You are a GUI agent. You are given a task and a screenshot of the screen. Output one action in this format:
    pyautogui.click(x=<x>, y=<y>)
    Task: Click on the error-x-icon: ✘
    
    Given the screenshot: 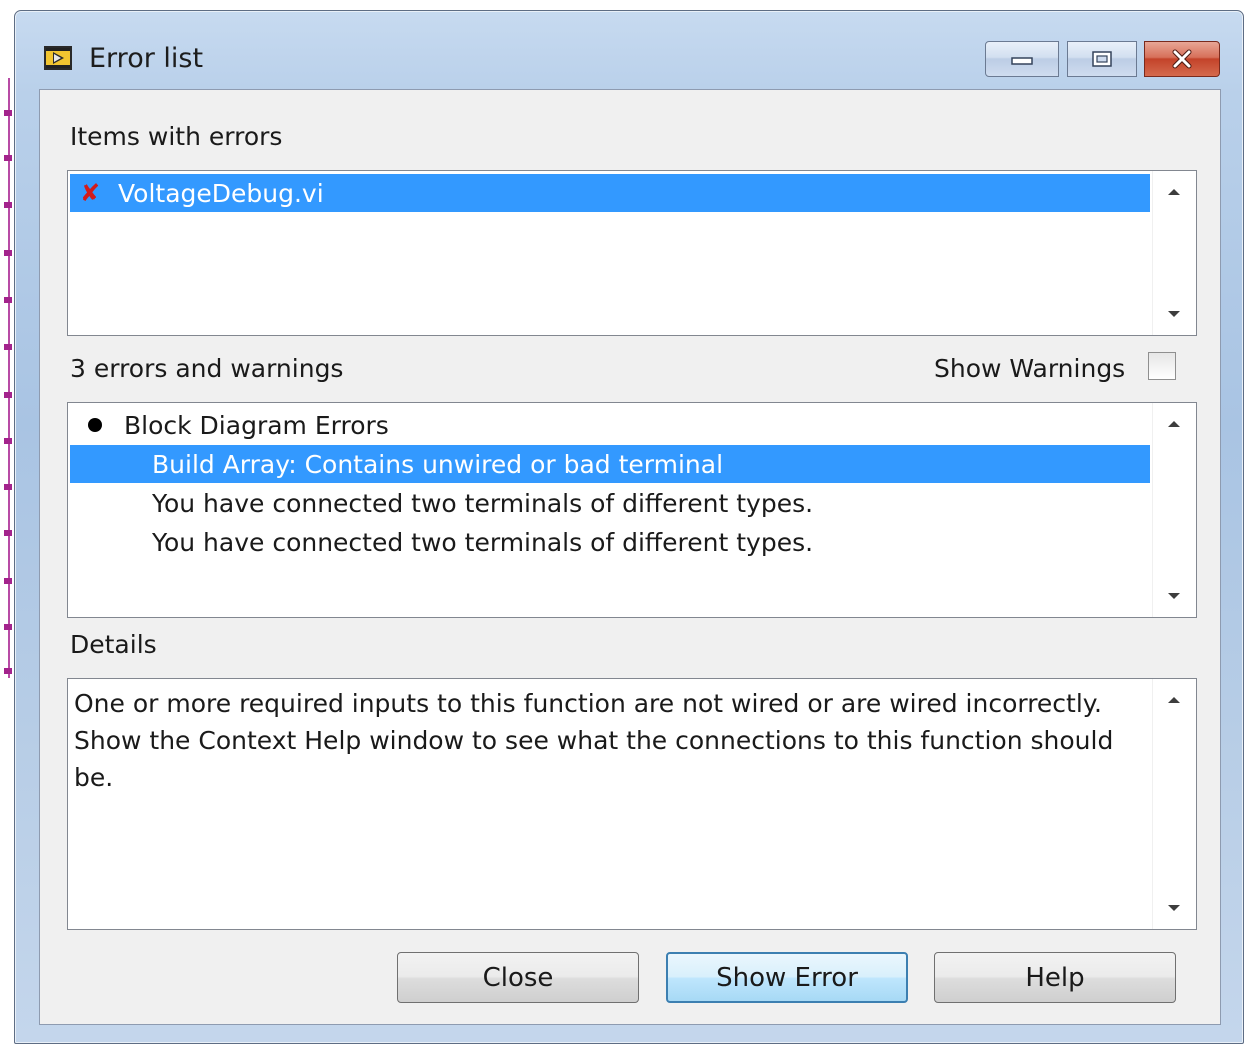 What is the action you would take?
    pyautogui.click(x=90, y=193)
    